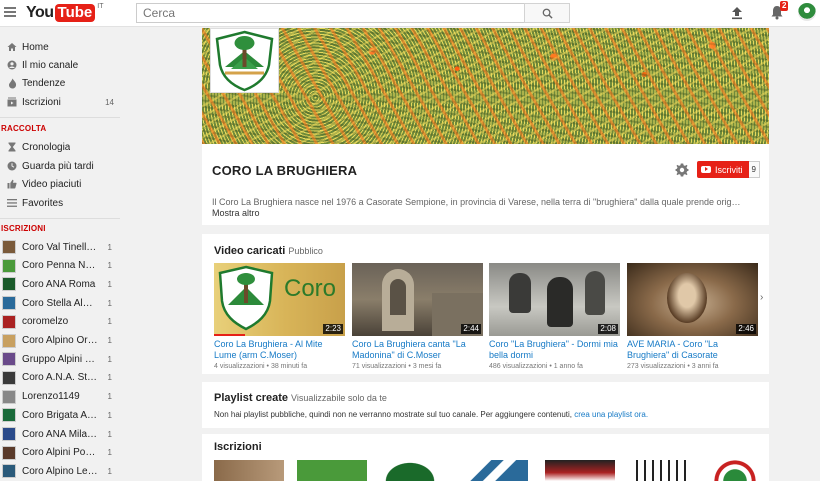 The width and height of the screenshot is (820, 481). Describe the element at coordinates (64, 13) in the screenshot. I see `youtube-logo: You Tube IT` at that location.